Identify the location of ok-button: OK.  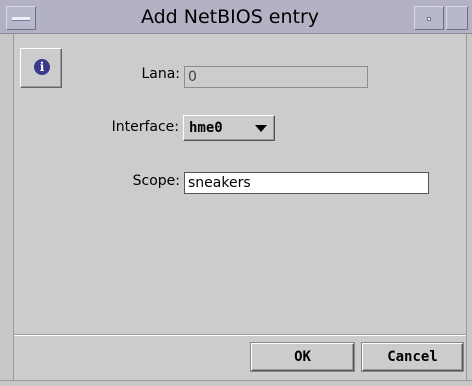
(302, 357).